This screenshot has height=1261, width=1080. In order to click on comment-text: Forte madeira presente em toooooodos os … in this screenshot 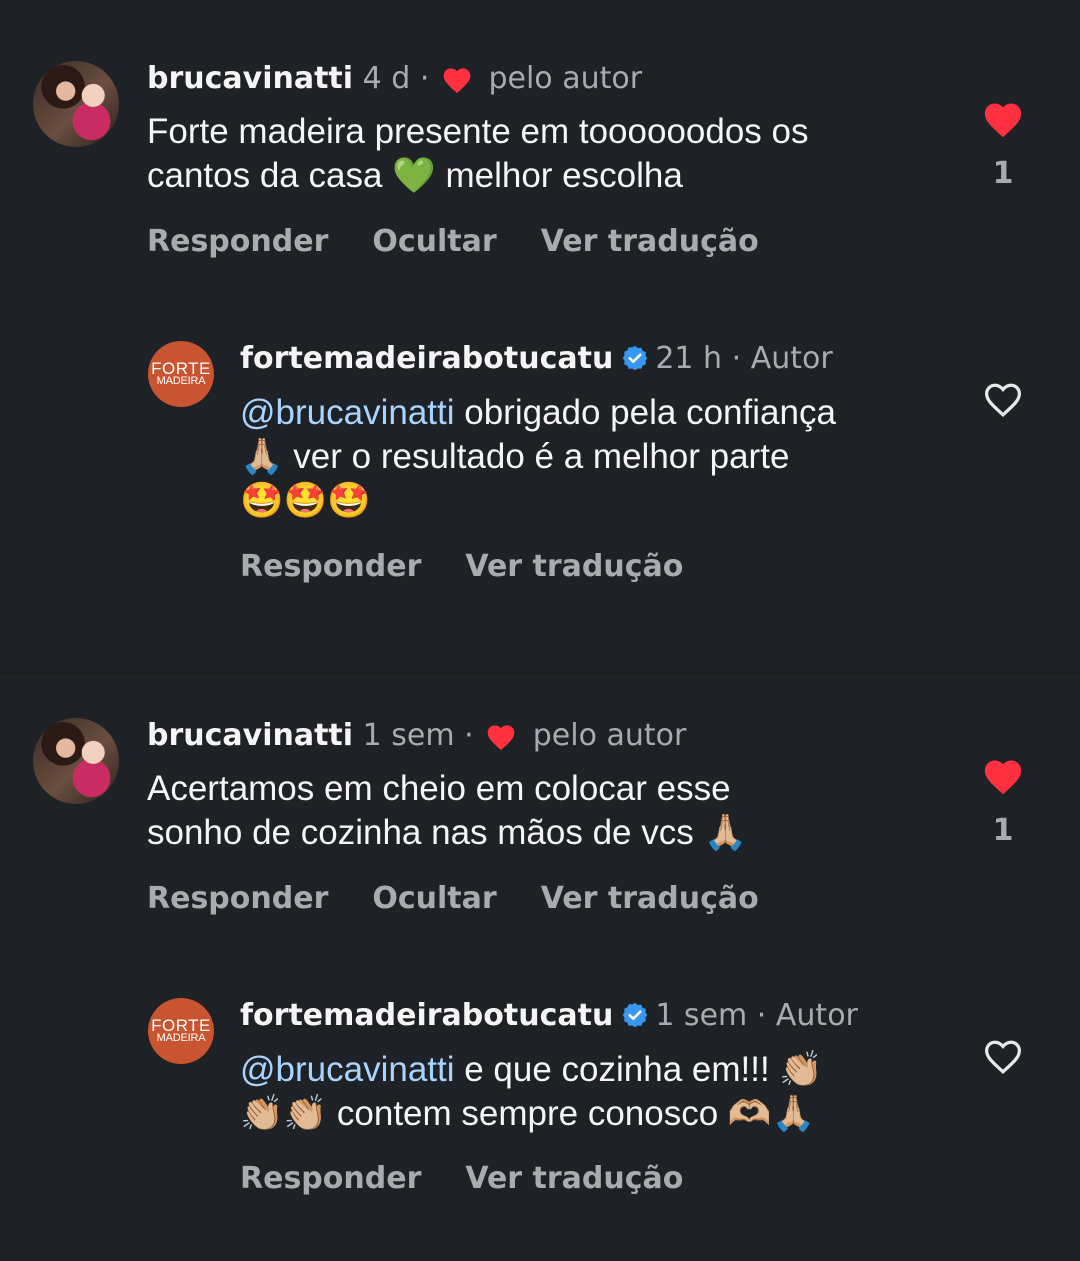, I will do `click(478, 153)`.